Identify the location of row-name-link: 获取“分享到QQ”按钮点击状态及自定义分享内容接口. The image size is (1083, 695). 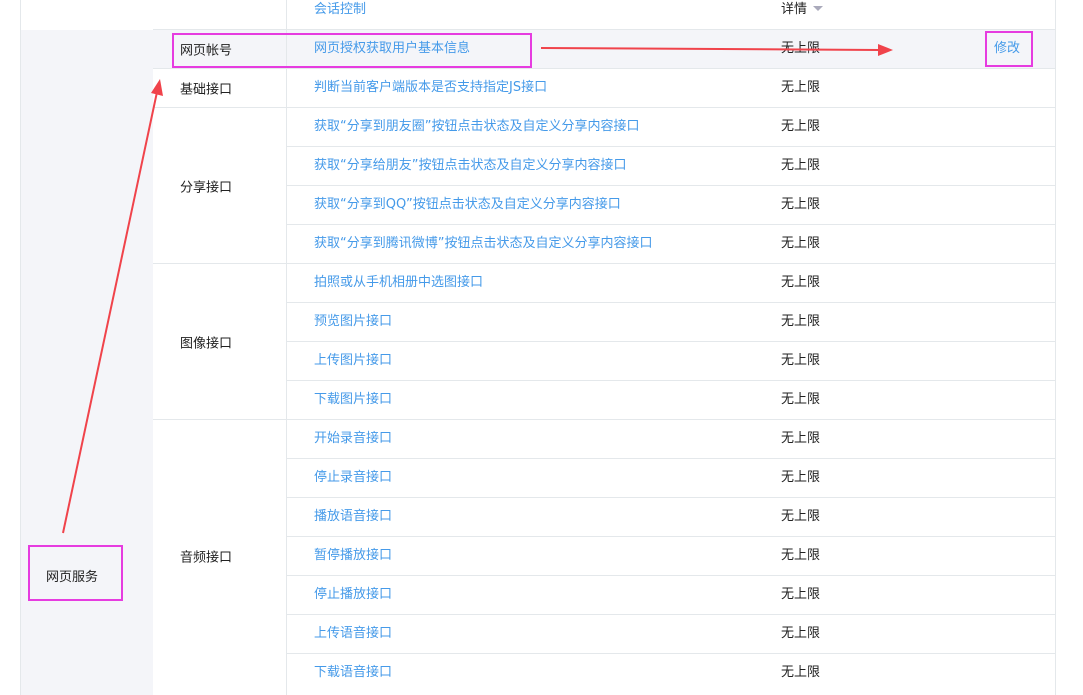
(467, 205).